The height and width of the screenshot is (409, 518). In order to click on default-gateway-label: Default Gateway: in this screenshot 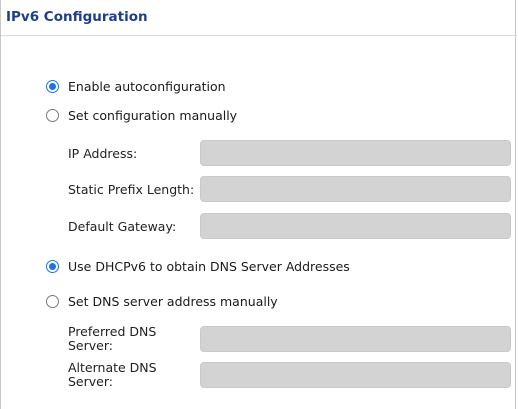, I will do `click(122, 226)`.